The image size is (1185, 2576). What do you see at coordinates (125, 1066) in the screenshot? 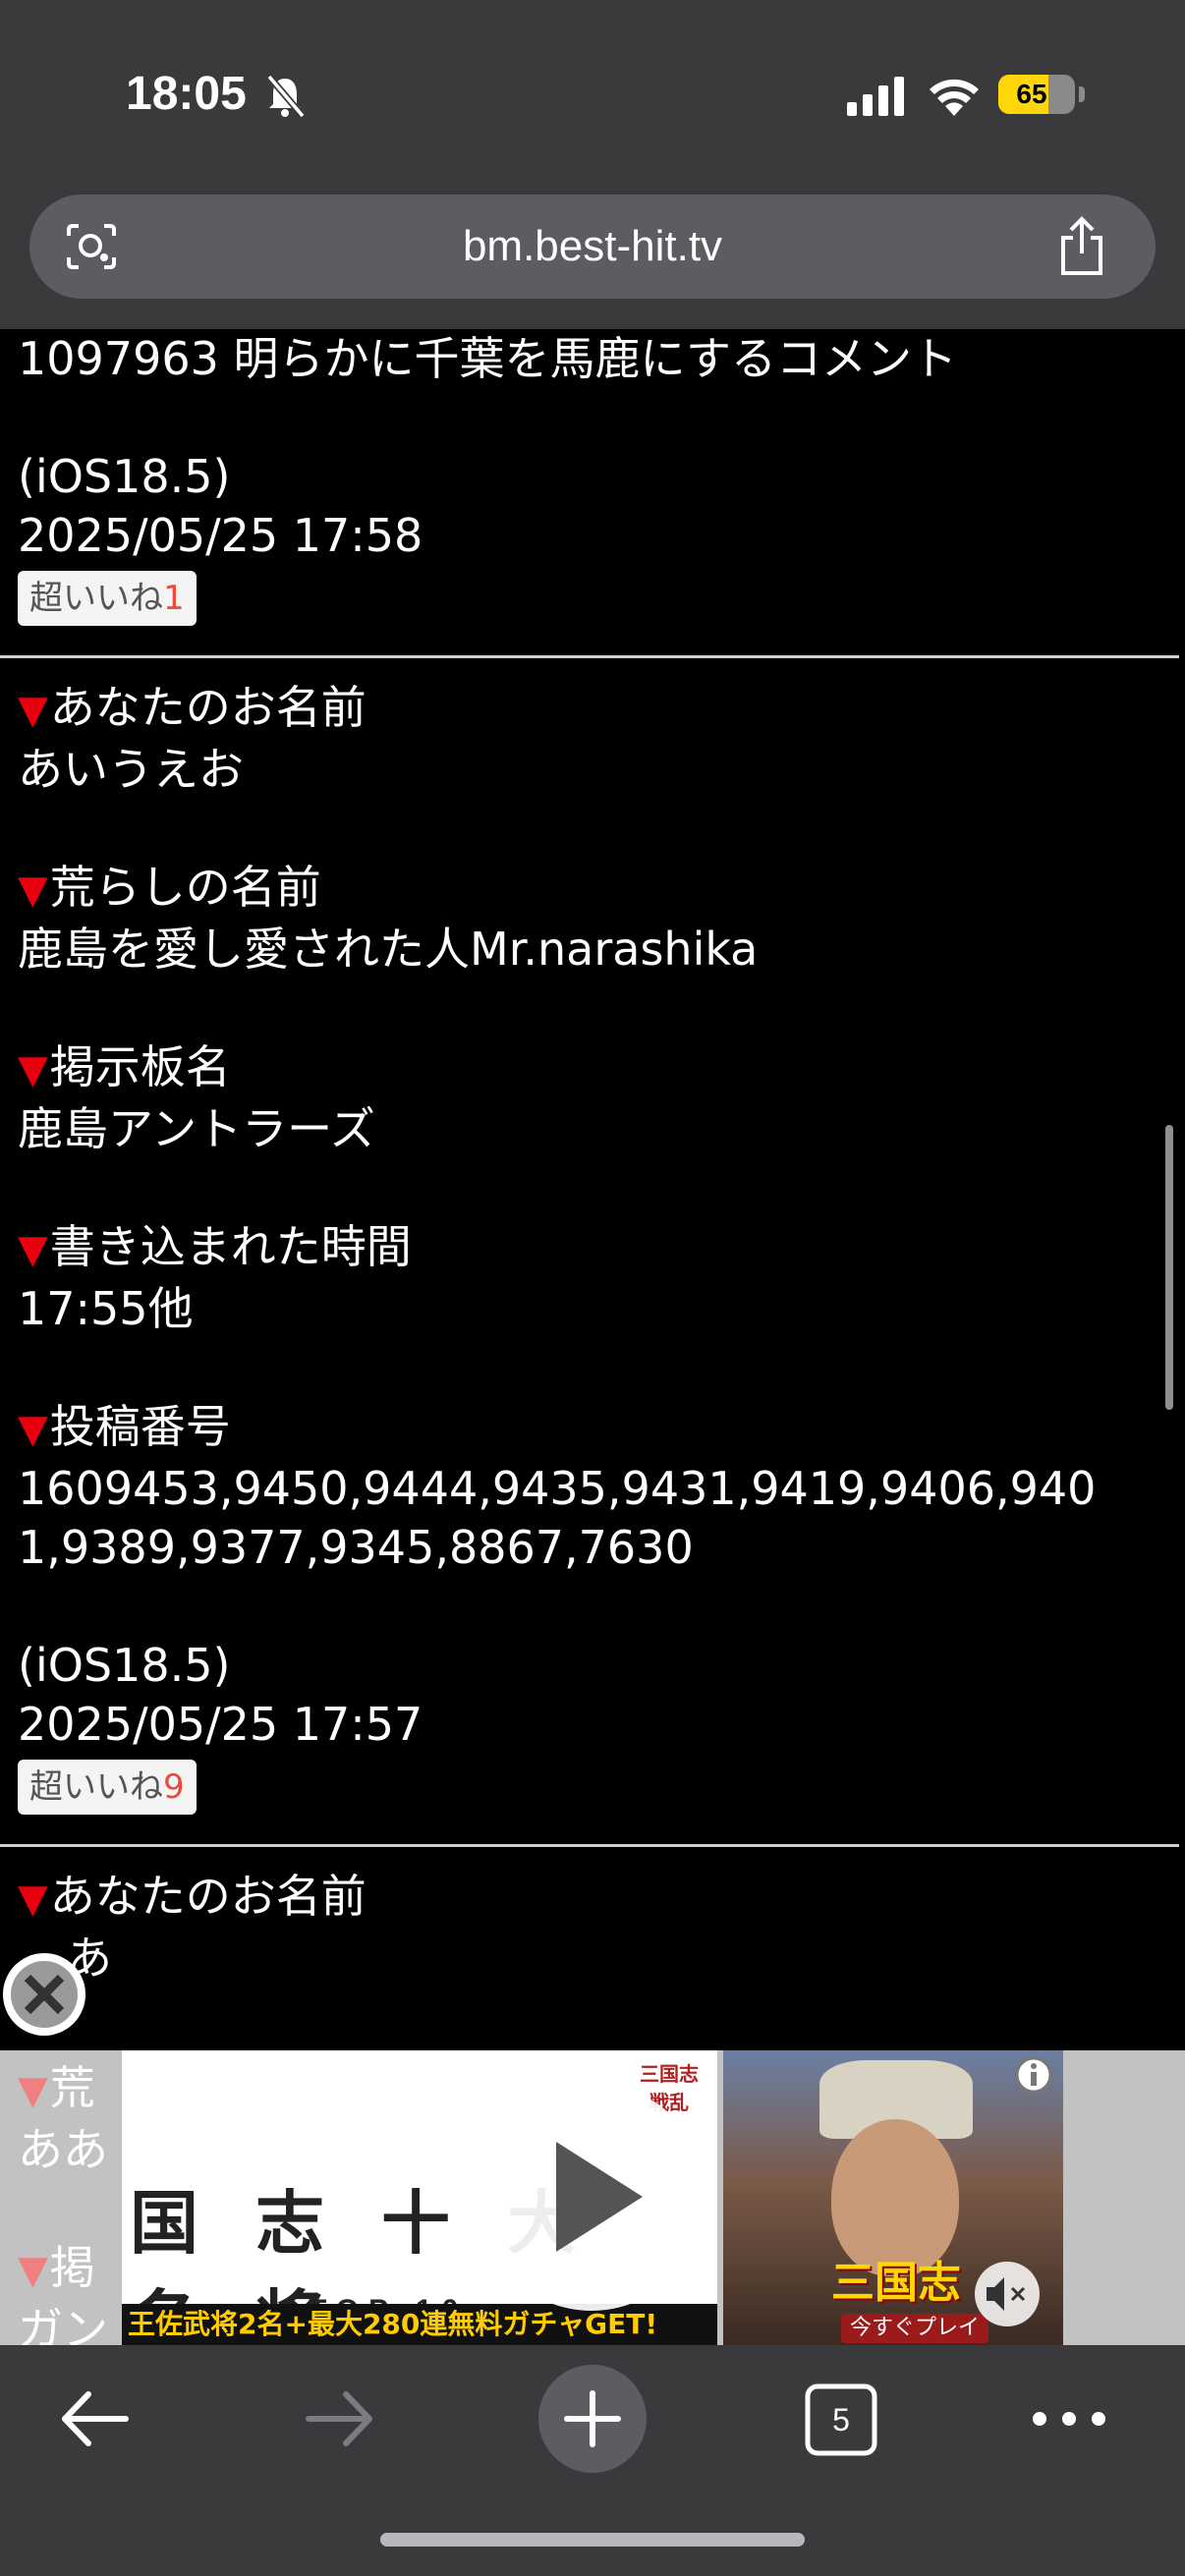
I see `field-label: ▼掲示板名` at bounding box center [125, 1066].